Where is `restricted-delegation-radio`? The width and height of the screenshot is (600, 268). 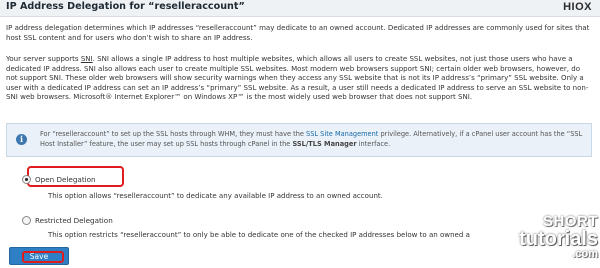
restricted-delegation-radio is located at coordinates (26, 220).